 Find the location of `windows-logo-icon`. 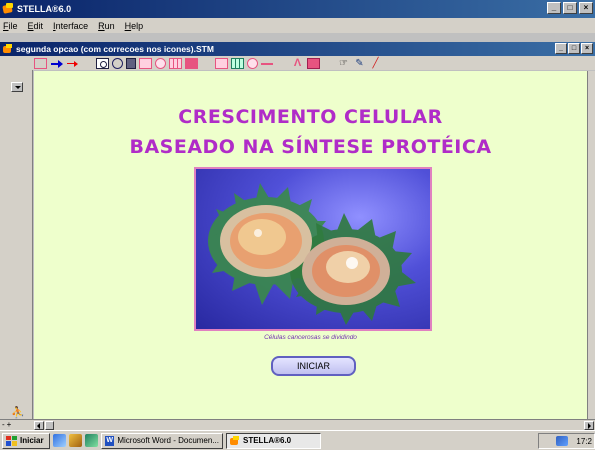

windows-logo-icon is located at coordinates (11, 440).